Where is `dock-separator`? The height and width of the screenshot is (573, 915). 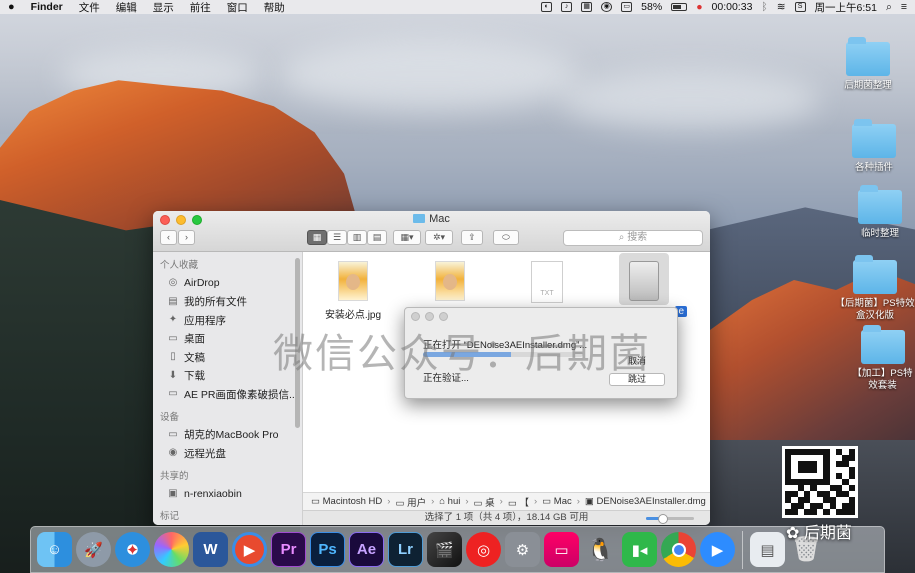 dock-separator is located at coordinates (742, 549).